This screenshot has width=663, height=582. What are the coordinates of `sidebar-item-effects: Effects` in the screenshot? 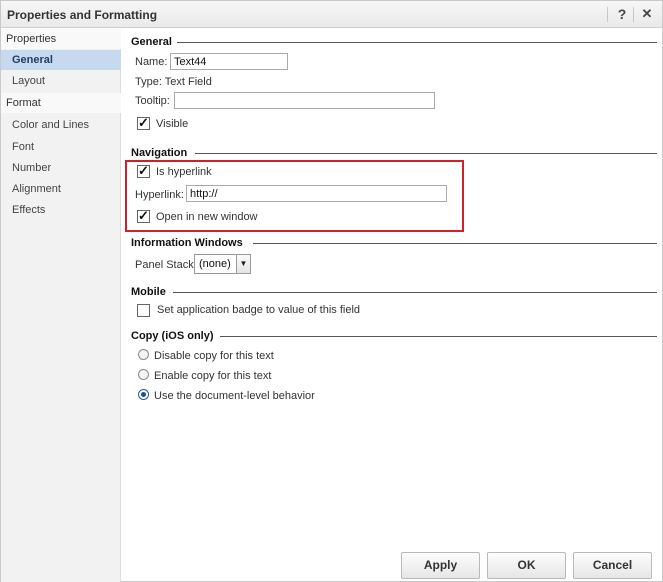 It's located at (61, 210).